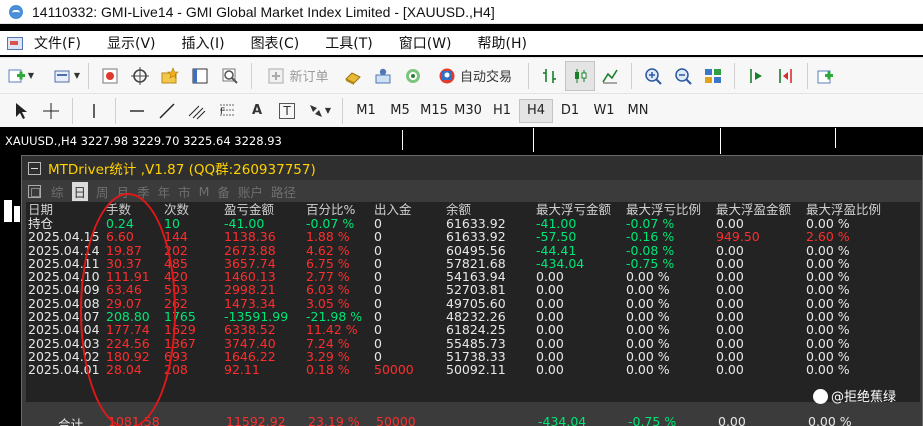  I want to click on cursor-button, so click(21, 111).